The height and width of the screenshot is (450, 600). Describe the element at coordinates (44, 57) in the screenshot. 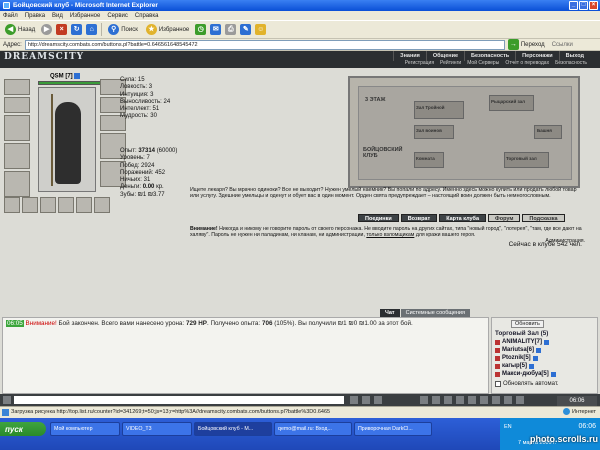

I see `site-logo: DREAMSCITY` at that location.